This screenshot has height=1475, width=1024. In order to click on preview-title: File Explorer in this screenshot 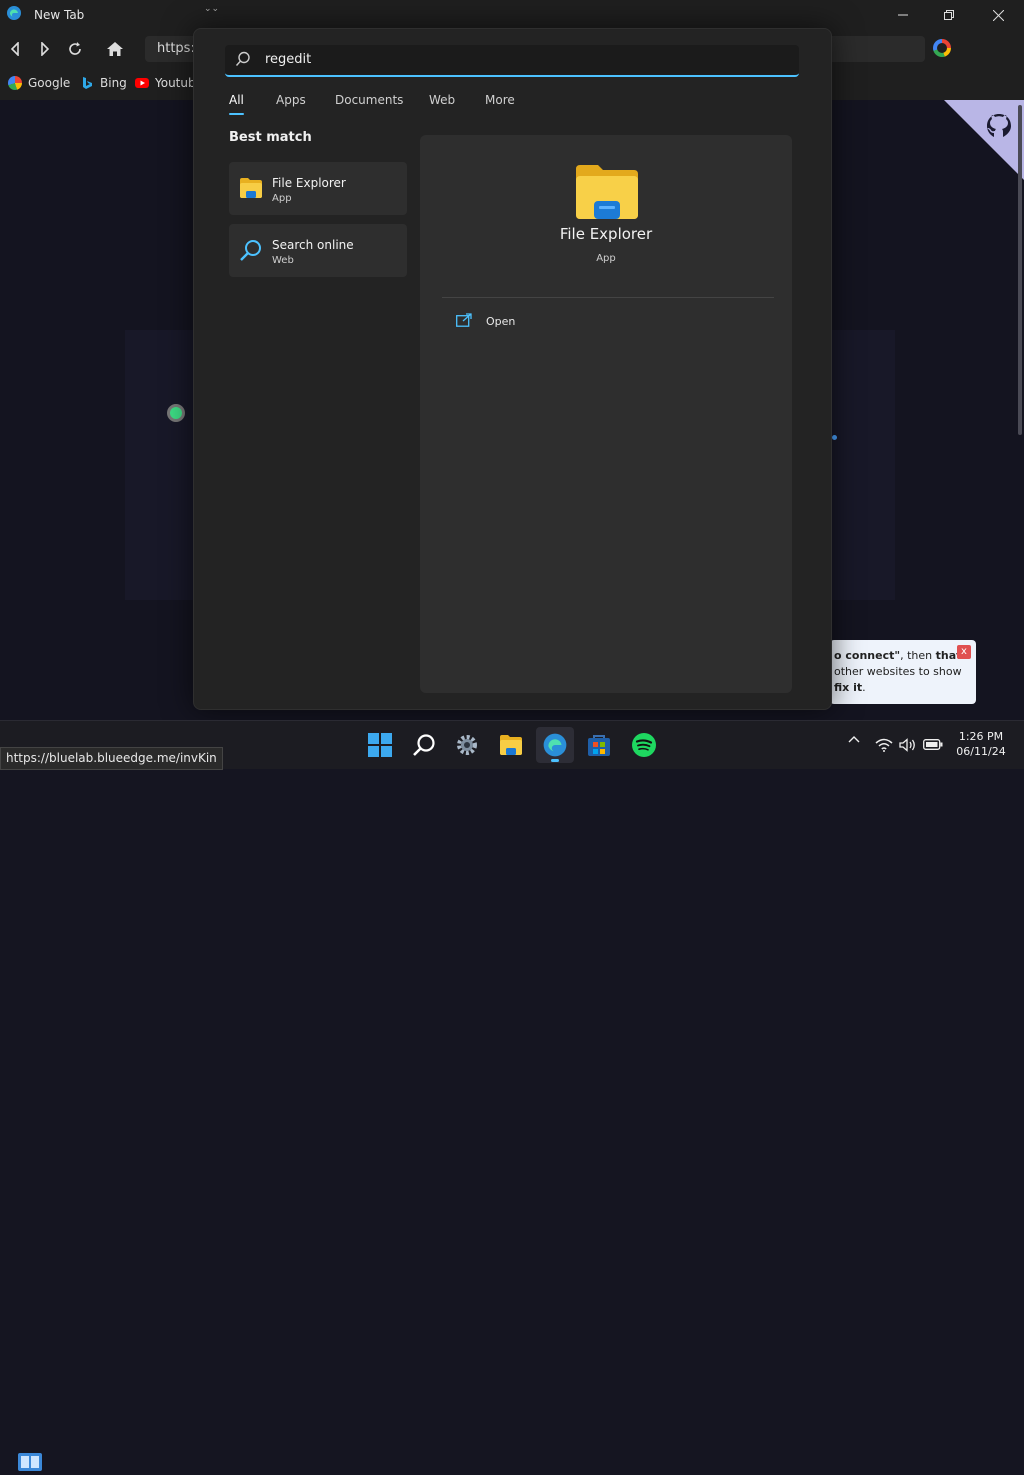, I will do `click(606, 234)`.